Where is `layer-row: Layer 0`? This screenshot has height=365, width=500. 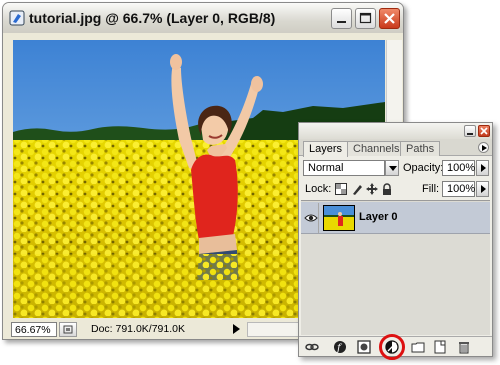
layer-row: Layer 0 is located at coordinates (395, 218).